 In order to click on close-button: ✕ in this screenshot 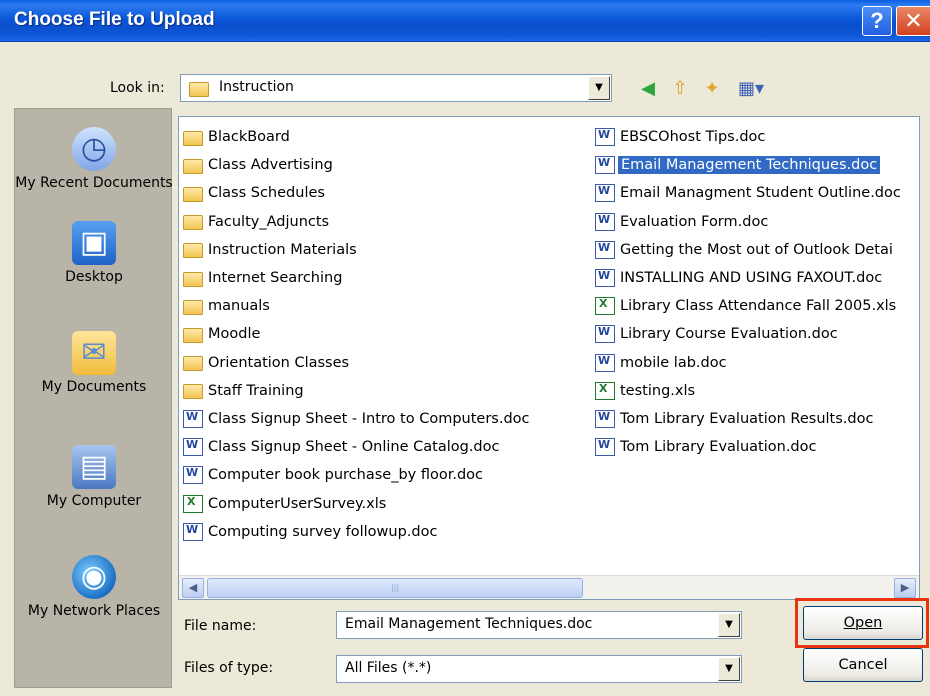, I will do `click(913, 21)`.